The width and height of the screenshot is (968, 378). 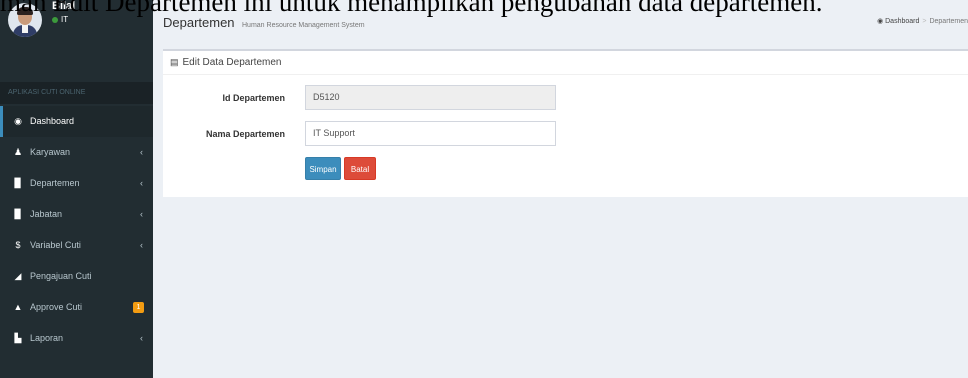 I want to click on sidebar-item-approve-cuti: ▲ Approve Cuti 1, so click(x=76, y=307).